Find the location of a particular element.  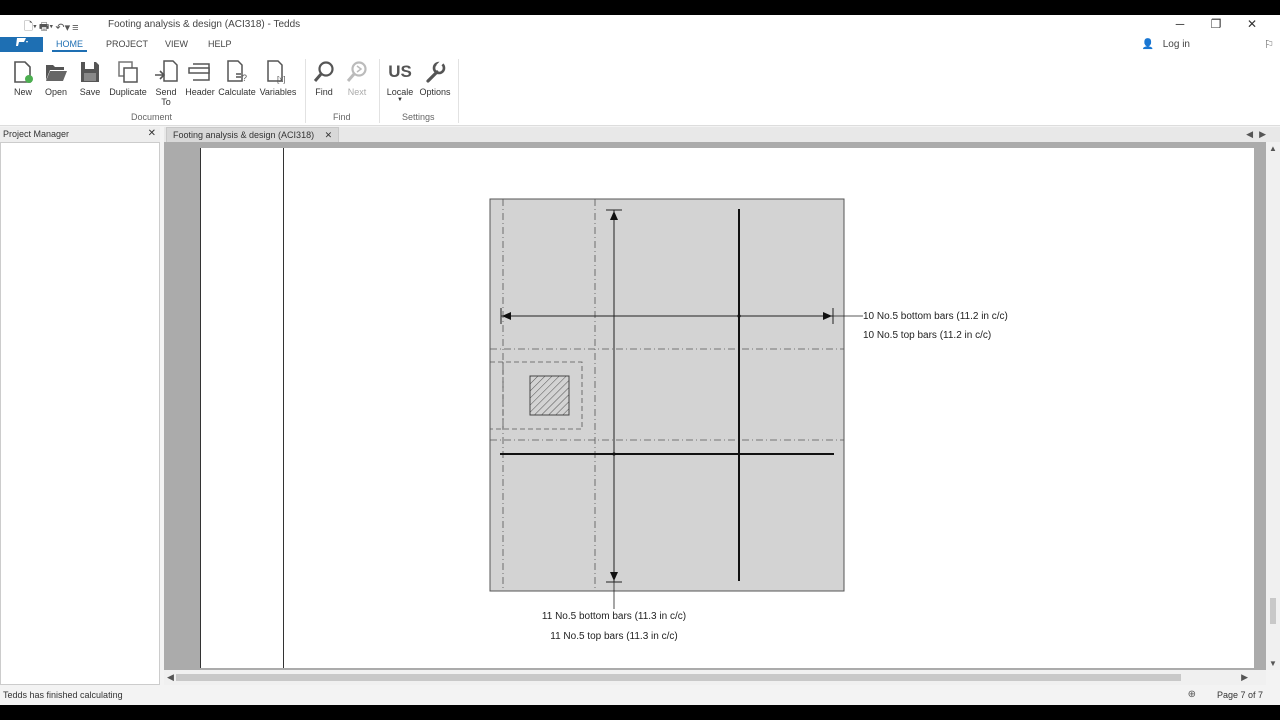

folder-open-icon is located at coordinates (56, 73).